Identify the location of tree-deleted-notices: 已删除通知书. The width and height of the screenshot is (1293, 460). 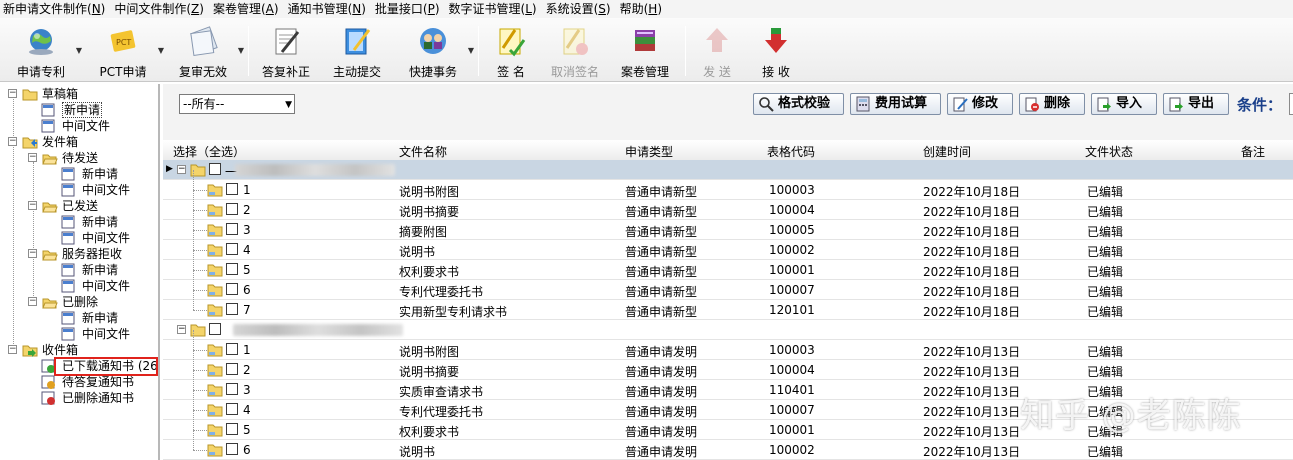
(99, 398).